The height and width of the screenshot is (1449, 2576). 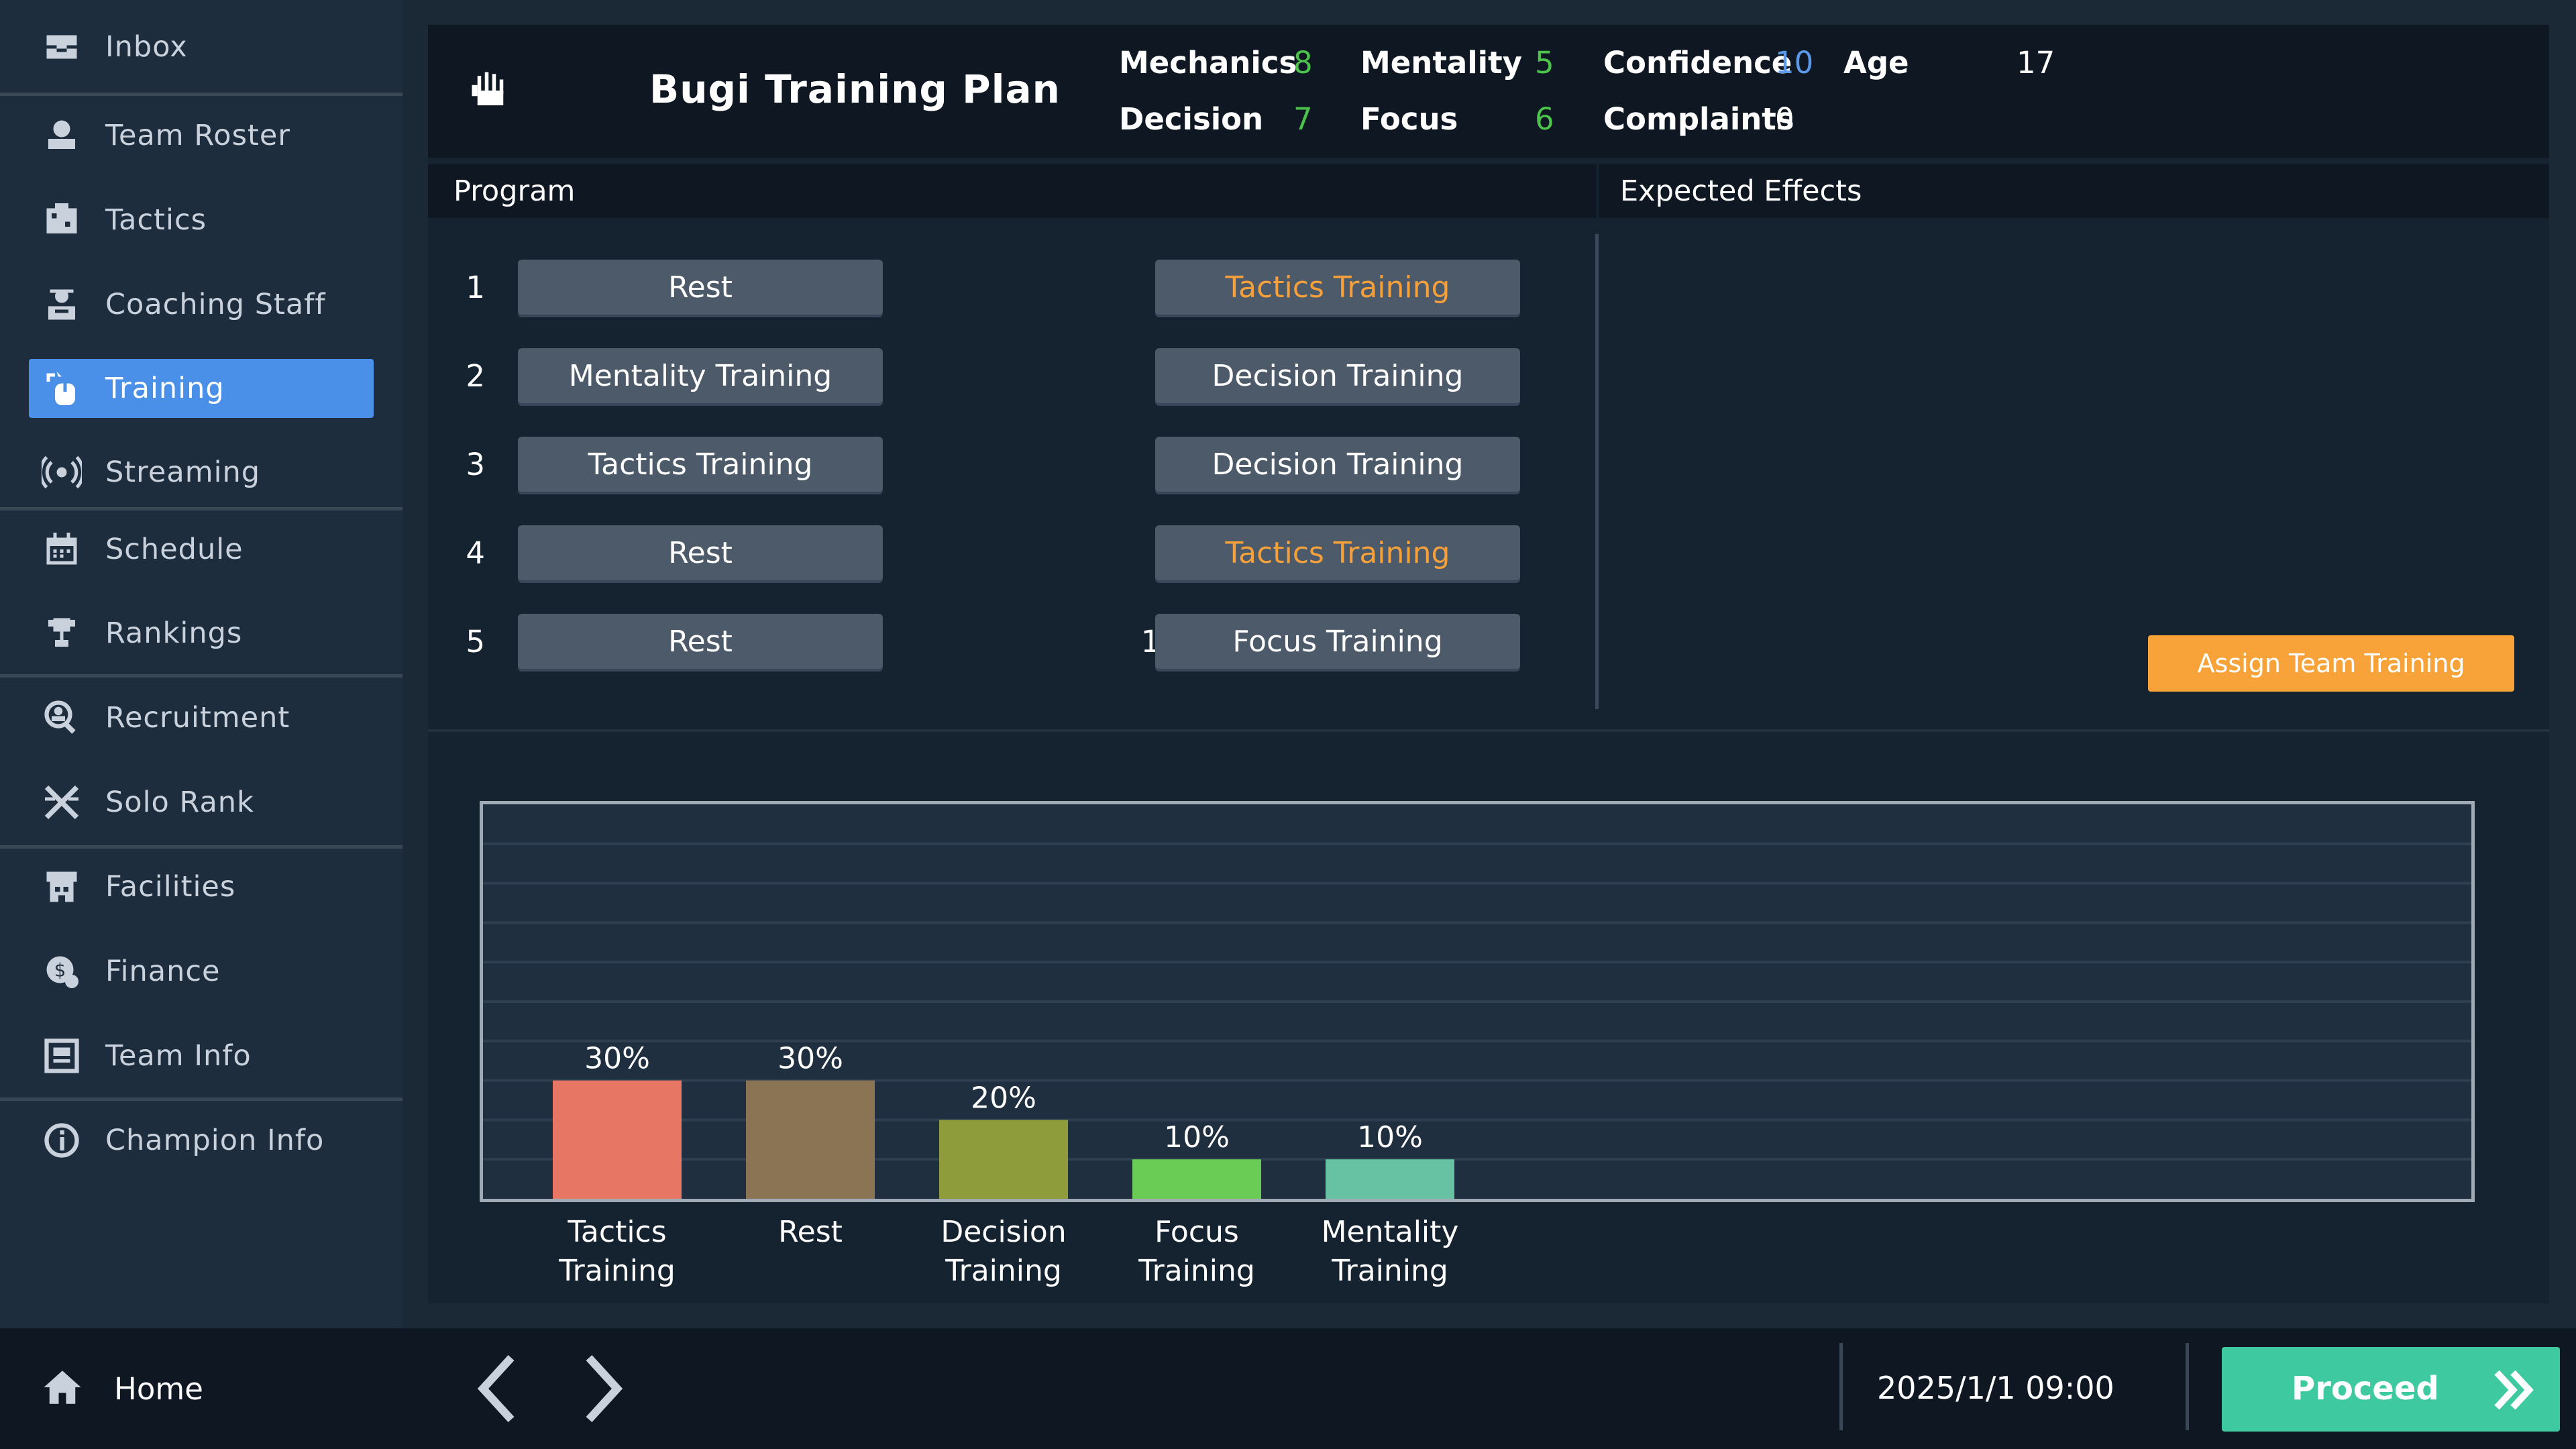 I want to click on proceed-button: Proceed, so click(x=2391, y=1389).